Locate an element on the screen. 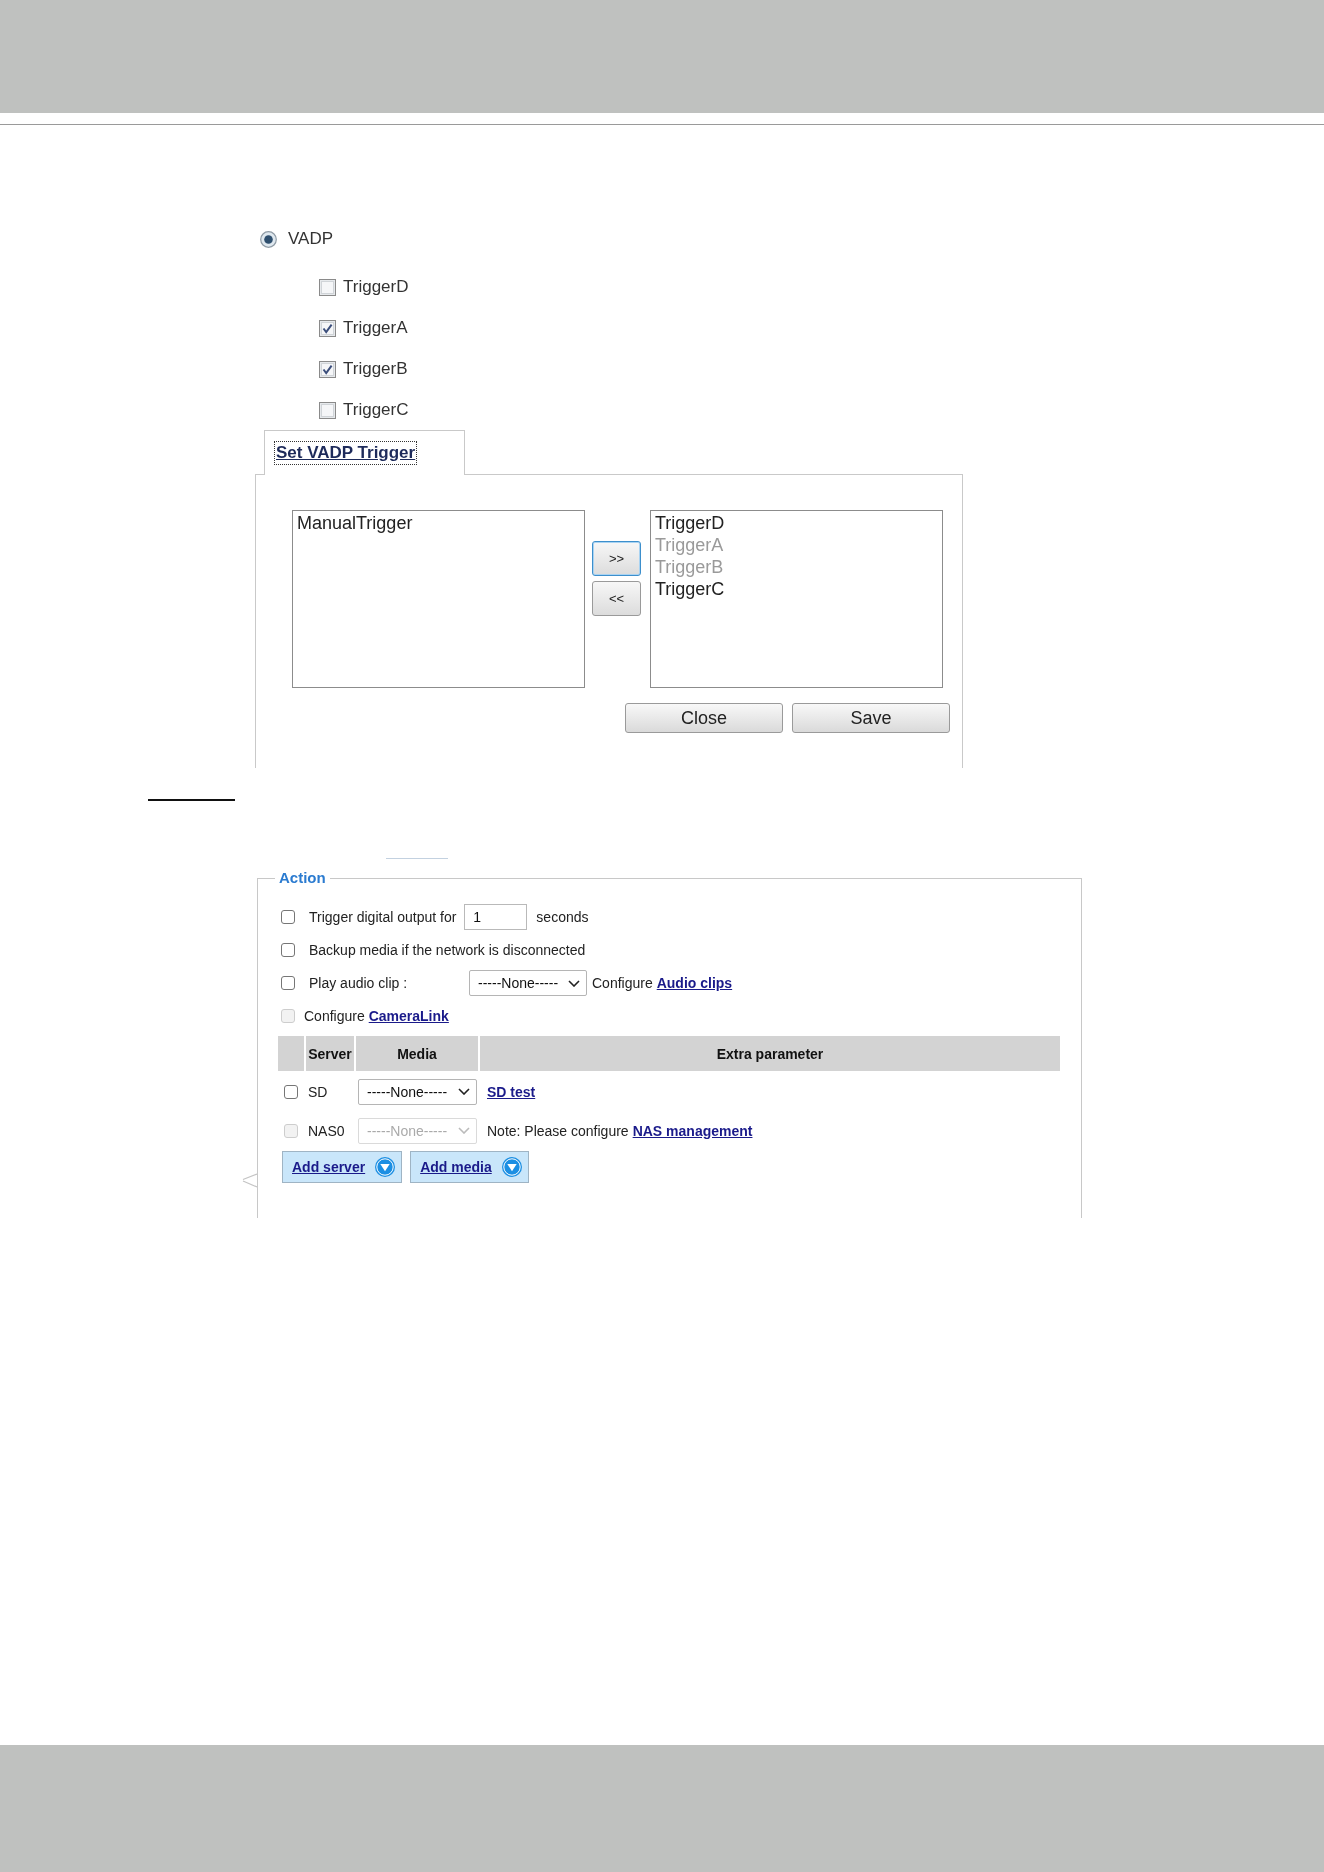 This screenshot has width=1324, height=1872. trigger-label: TriggerC is located at coordinates (376, 410).